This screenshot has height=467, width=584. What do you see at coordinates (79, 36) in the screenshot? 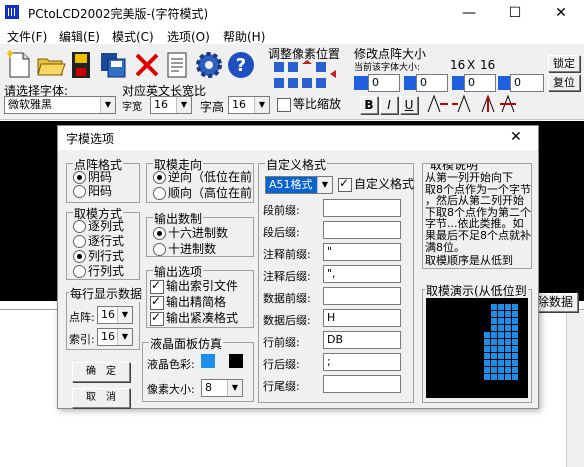
I see `menu-edit: 编辑(E)` at bounding box center [79, 36].